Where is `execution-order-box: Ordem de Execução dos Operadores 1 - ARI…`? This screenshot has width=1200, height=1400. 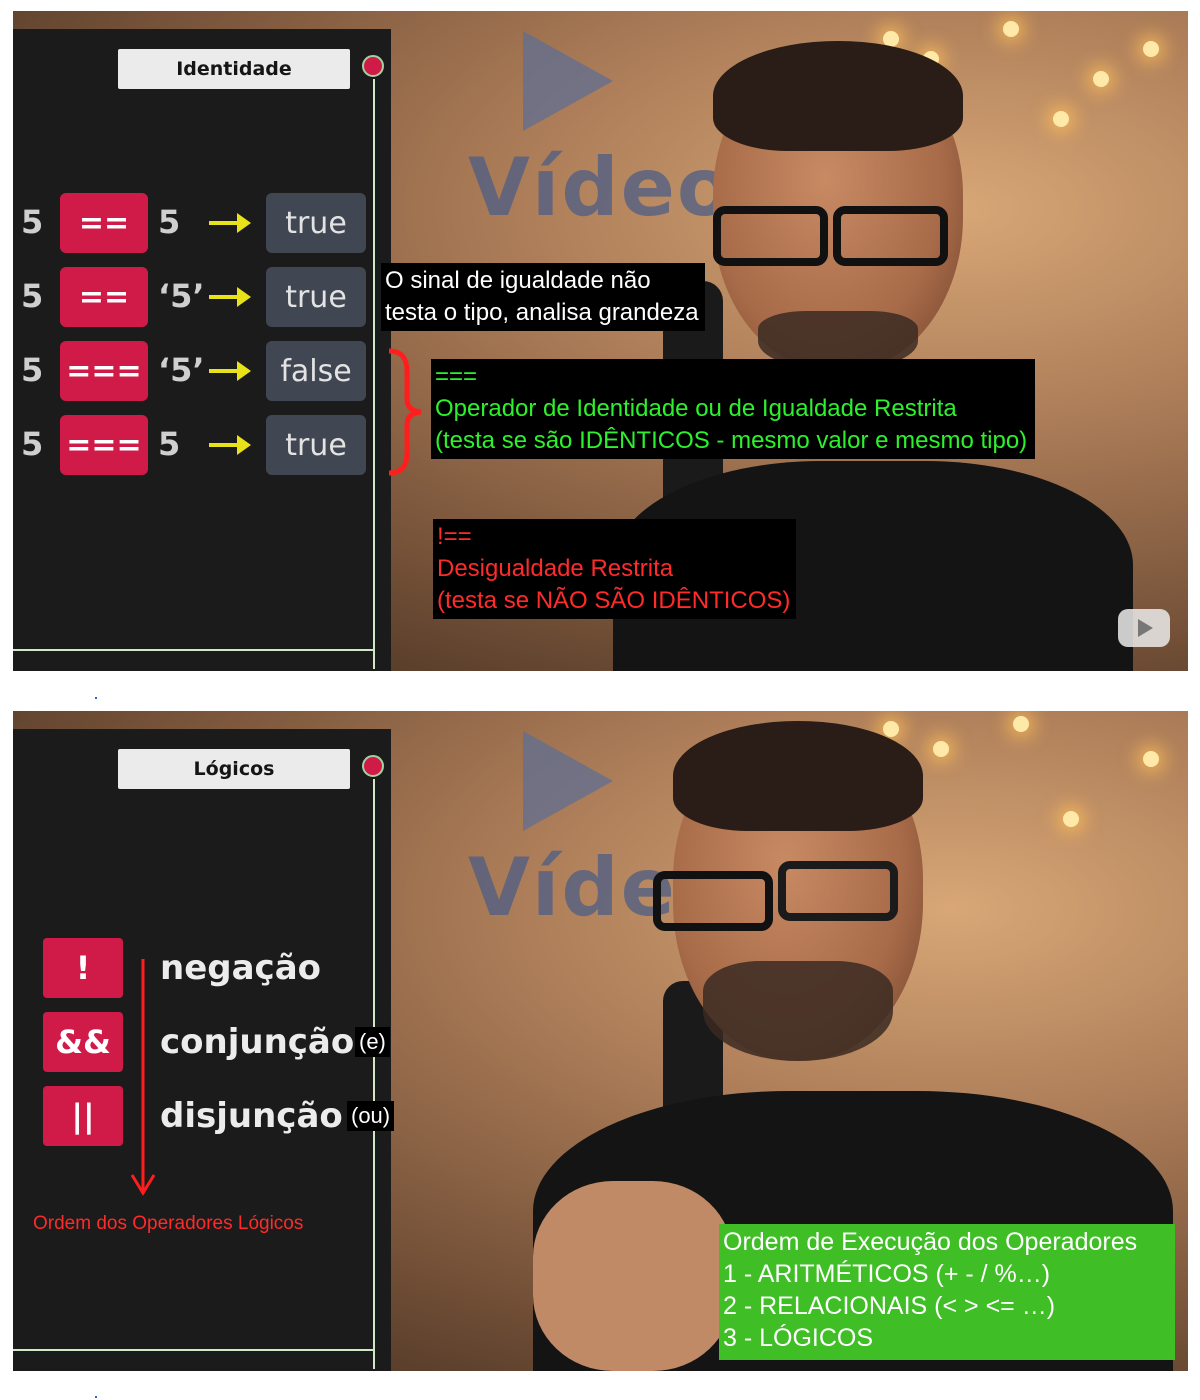
execution-order-box: Ordem de Execução dos Operadores 1 - ARI… is located at coordinates (947, 1292).